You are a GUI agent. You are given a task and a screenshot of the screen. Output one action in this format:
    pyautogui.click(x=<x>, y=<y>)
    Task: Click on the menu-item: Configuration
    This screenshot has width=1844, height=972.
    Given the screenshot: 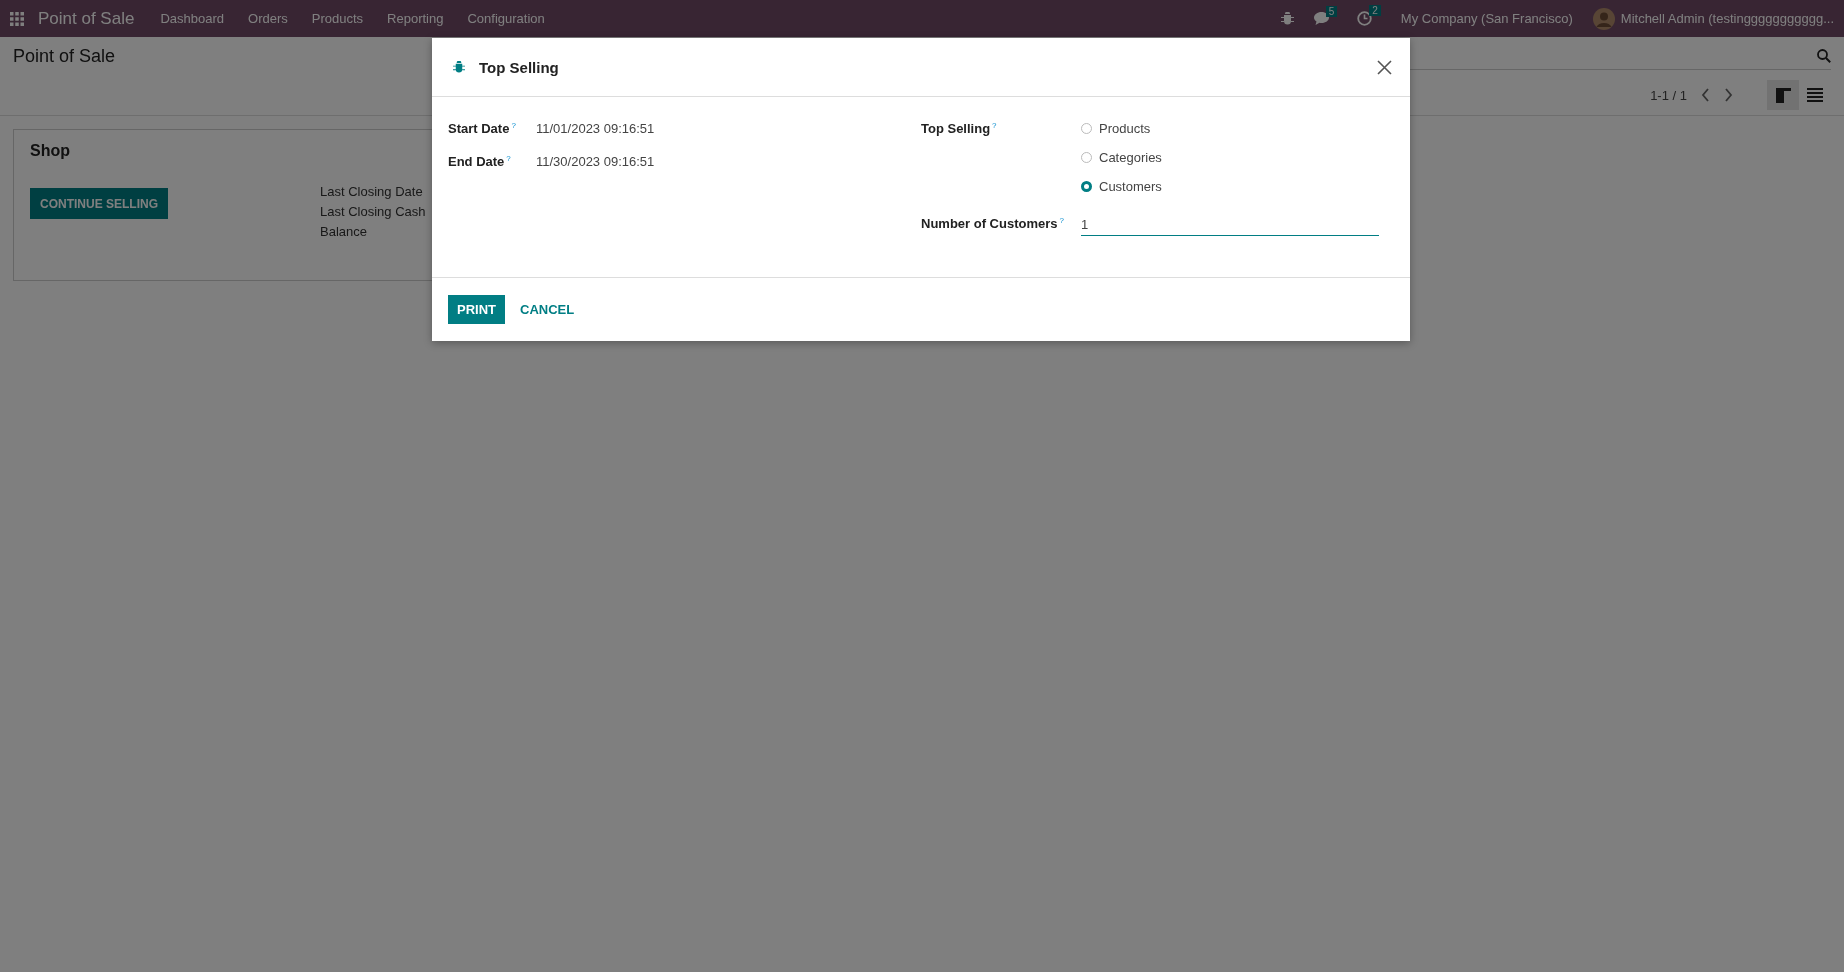 What is the action you would take?
    pyautogui.click(x=506, y=18)
    